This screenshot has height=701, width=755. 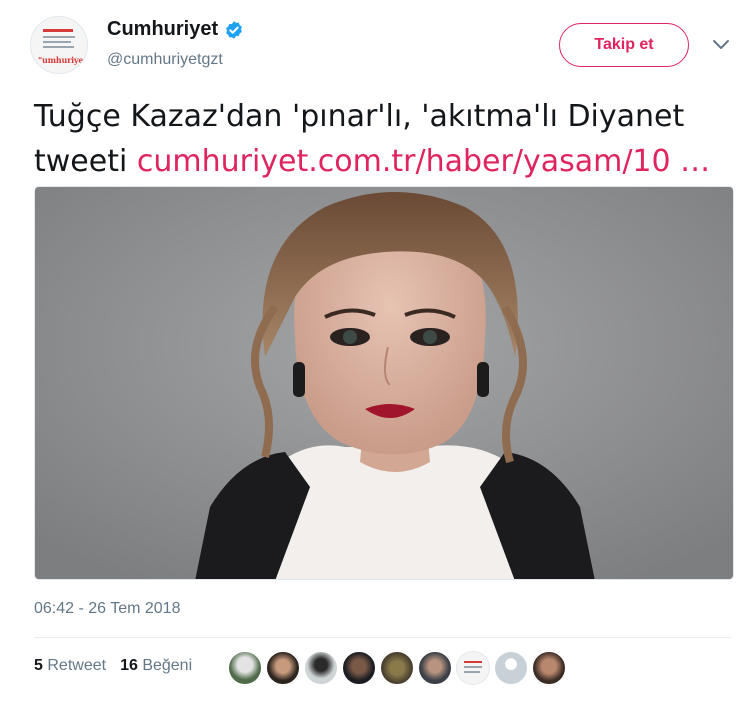 I want to click on retweet-count: 5, so click(x=38, y=665).